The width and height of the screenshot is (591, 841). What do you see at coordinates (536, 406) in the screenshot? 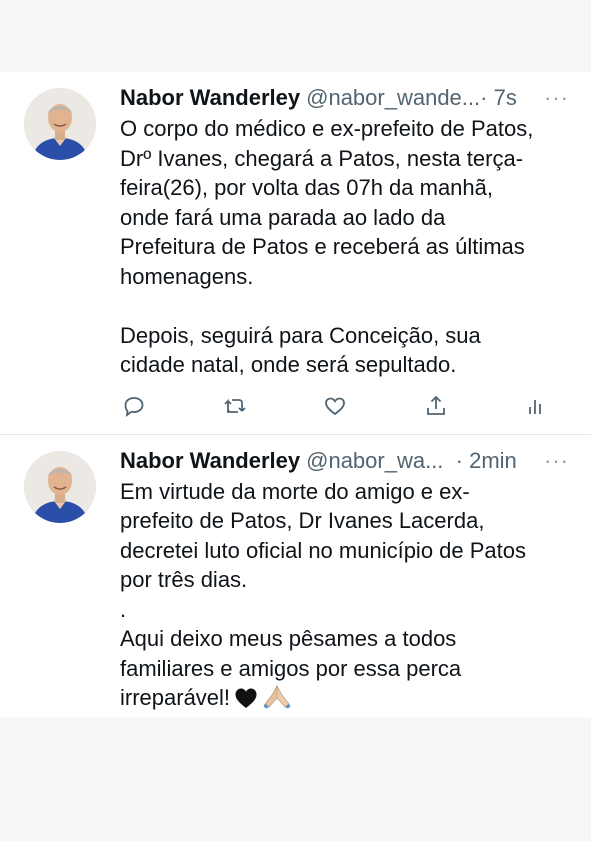
I see `analytics-icon` at bounding box center [536, 406].